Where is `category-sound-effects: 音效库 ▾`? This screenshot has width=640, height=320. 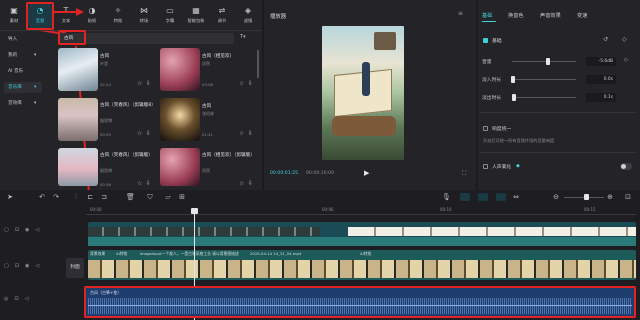 category-sound-effects: 音效库 ▾ is located at coordinates (23, 103).